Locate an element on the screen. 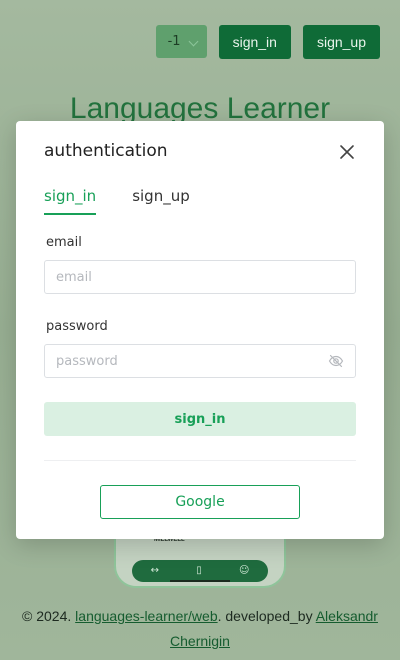 Image resolution: width=400 pixels, height=660 pixels. close-button is located at coordinates (347, 152).